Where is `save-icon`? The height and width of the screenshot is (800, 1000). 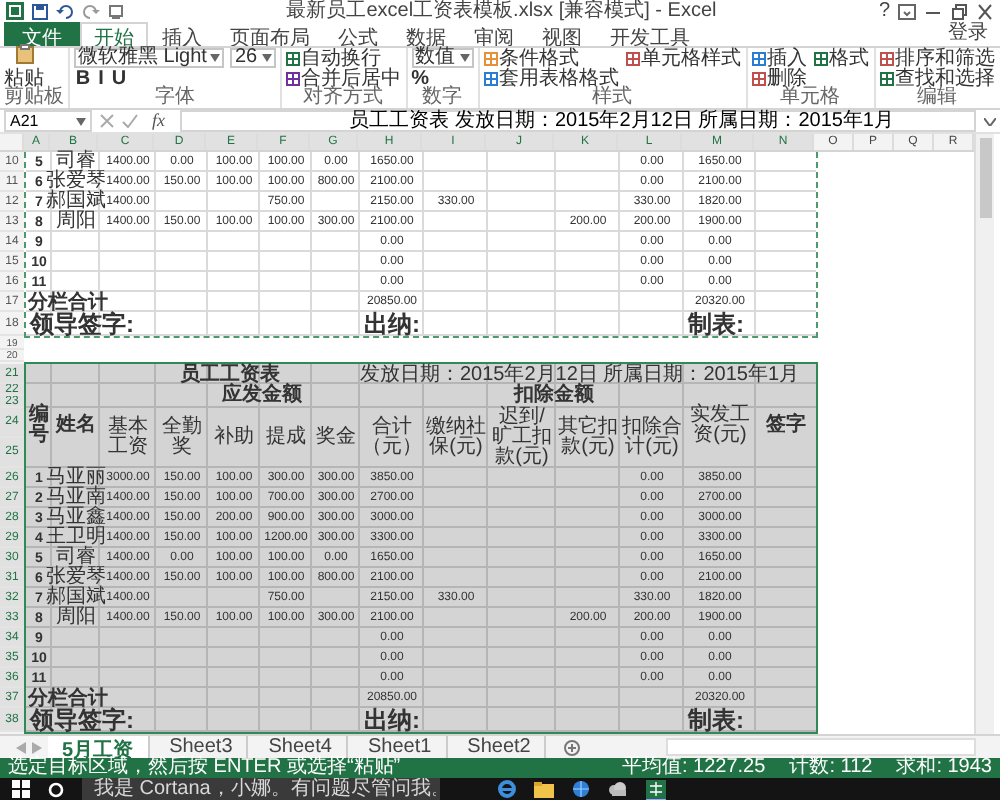 save-icon is located at coordinates (40, 11).